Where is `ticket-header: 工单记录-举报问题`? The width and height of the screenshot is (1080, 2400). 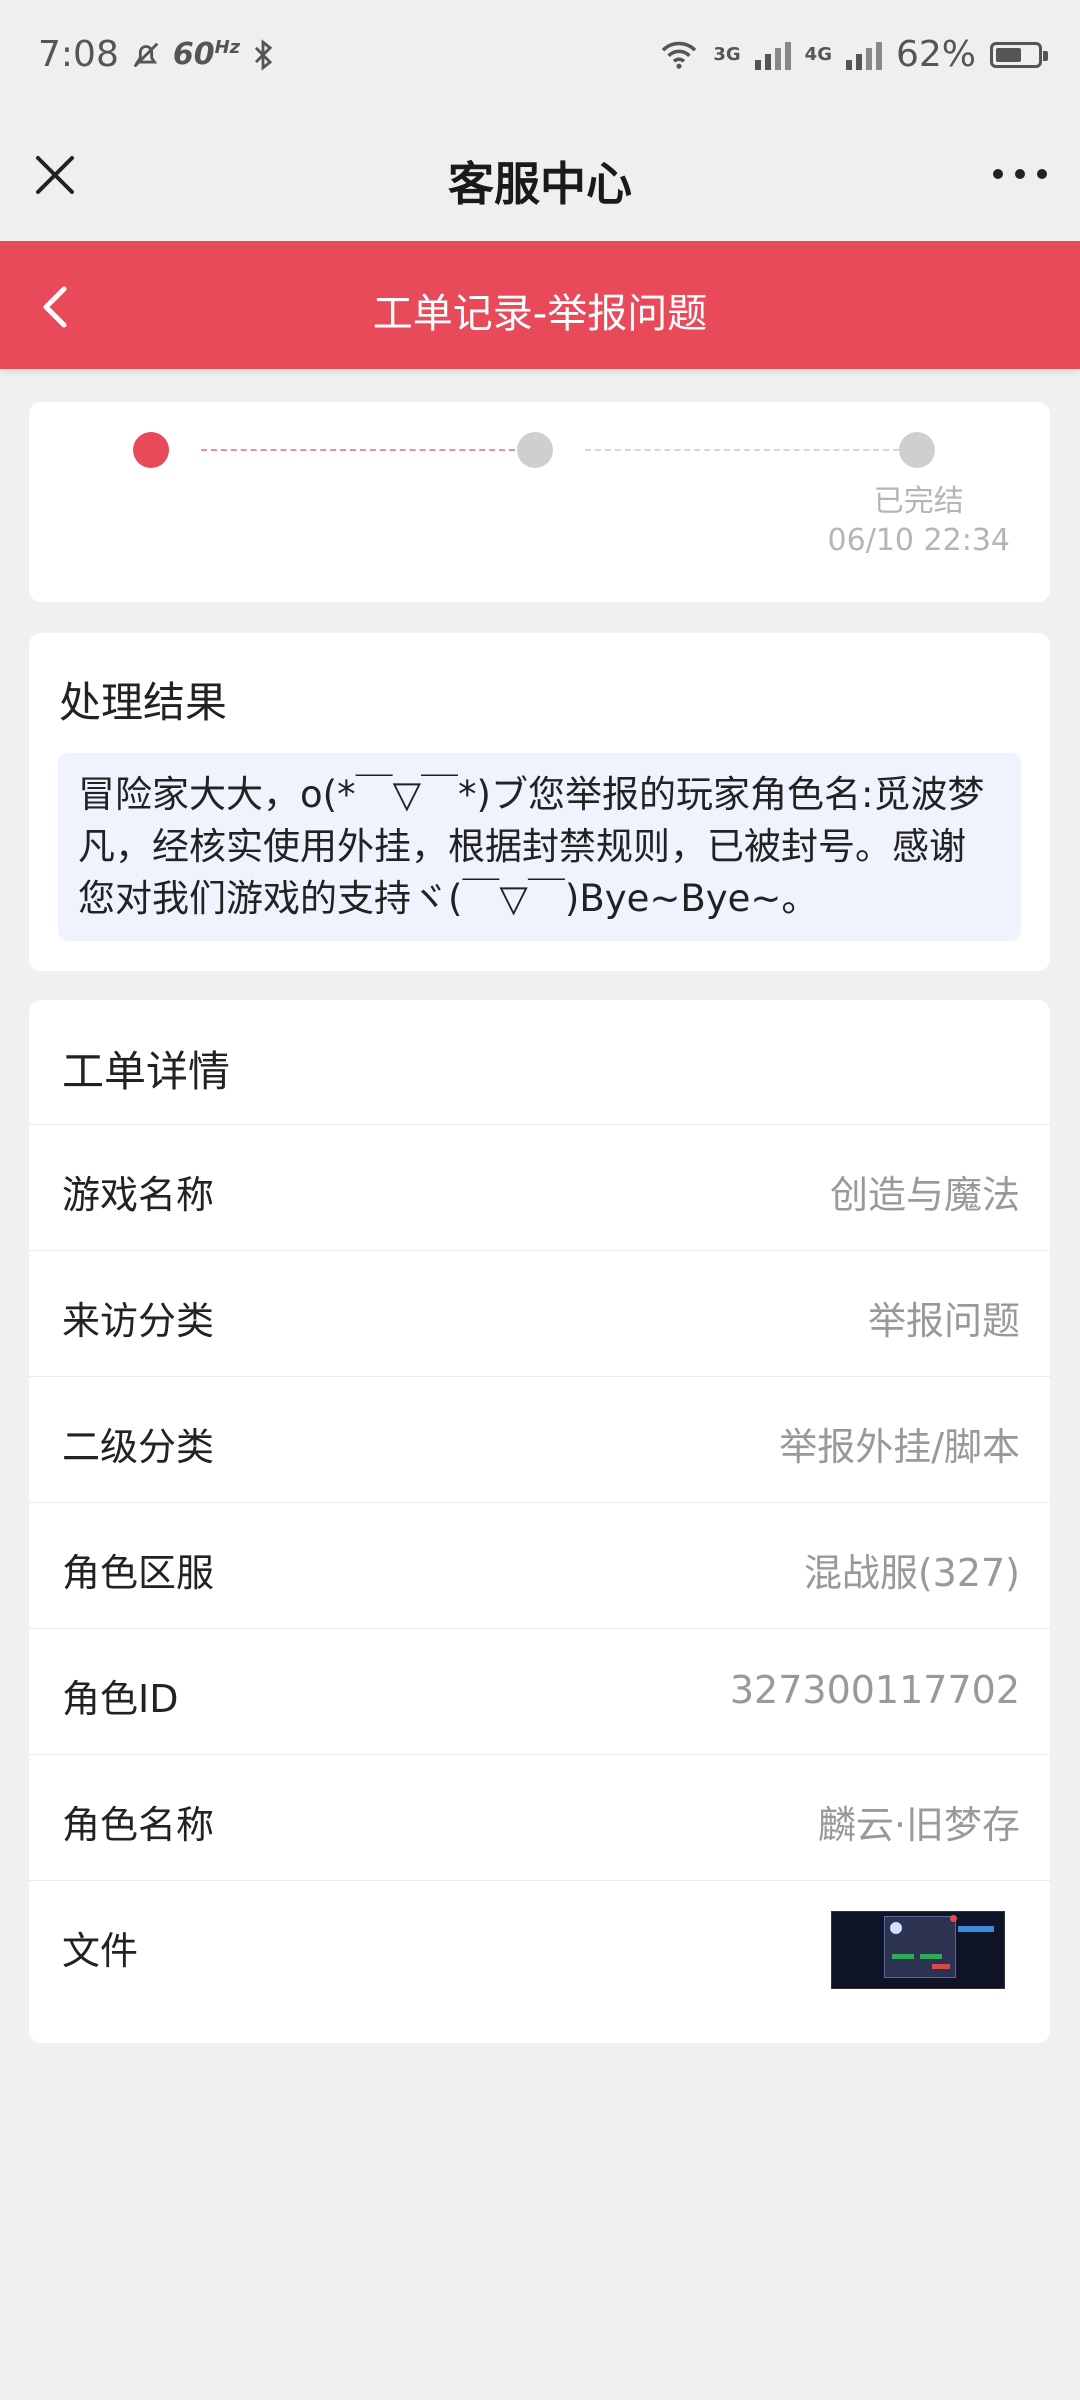
ticket-header: 工单记录-举报问题 is located at coordinates (540, 305).